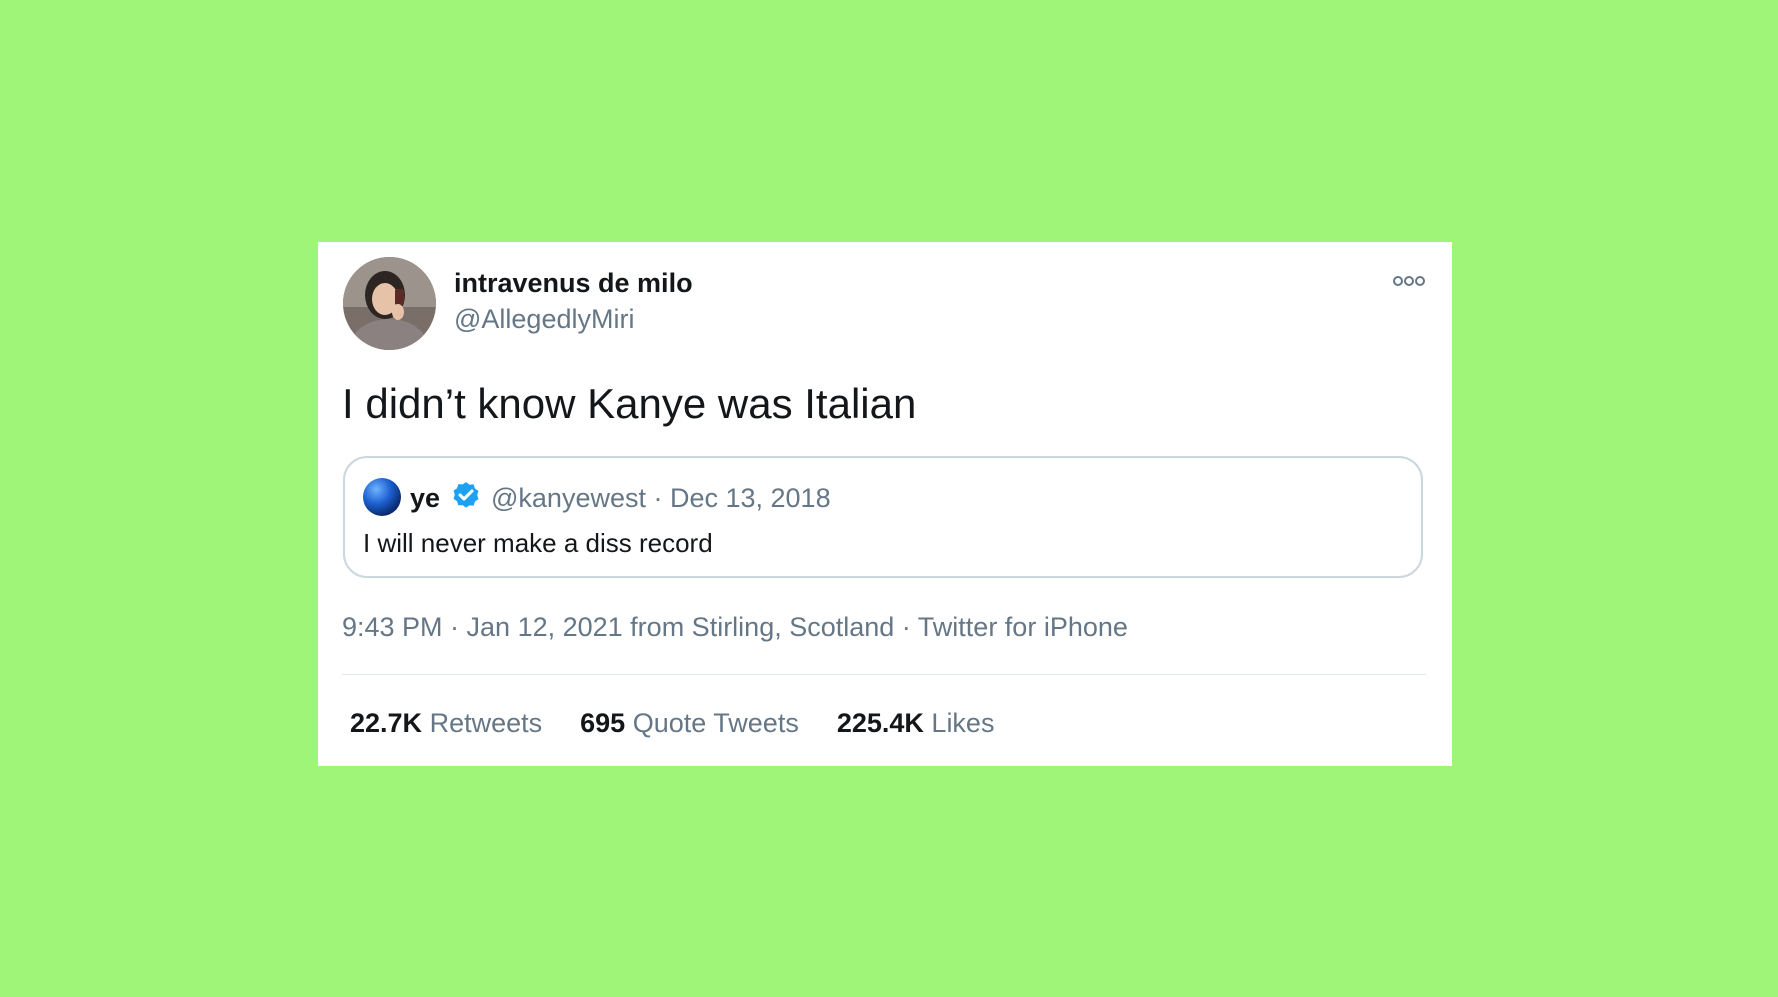 The image size is (1778, 997). I want to click on retweets-stat: 22.7K Retweets, so click(446, 723).